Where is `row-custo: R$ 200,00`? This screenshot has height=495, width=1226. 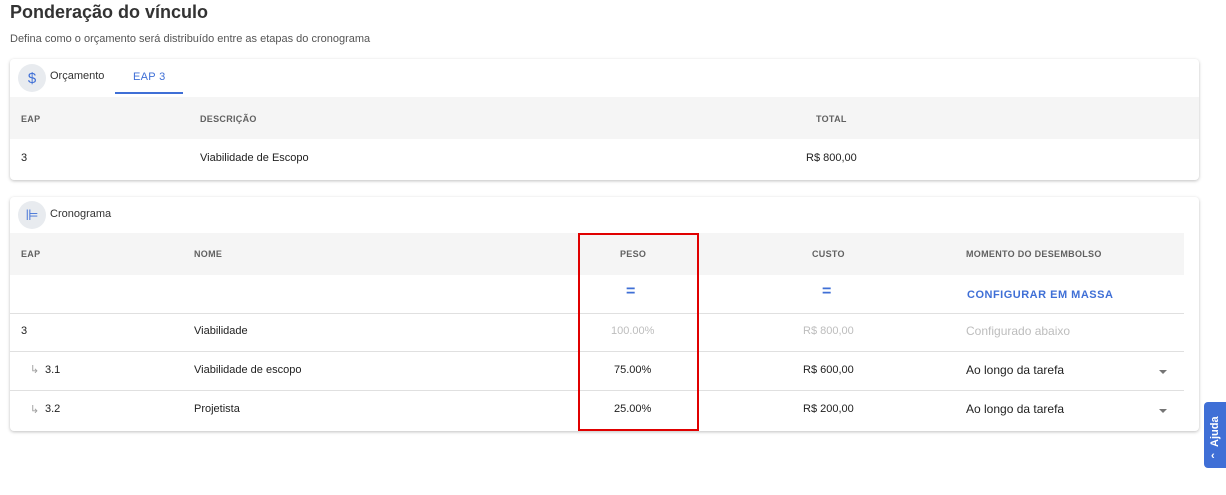
row-custo: R$ 200,00 is located at coordinates (828, 409).